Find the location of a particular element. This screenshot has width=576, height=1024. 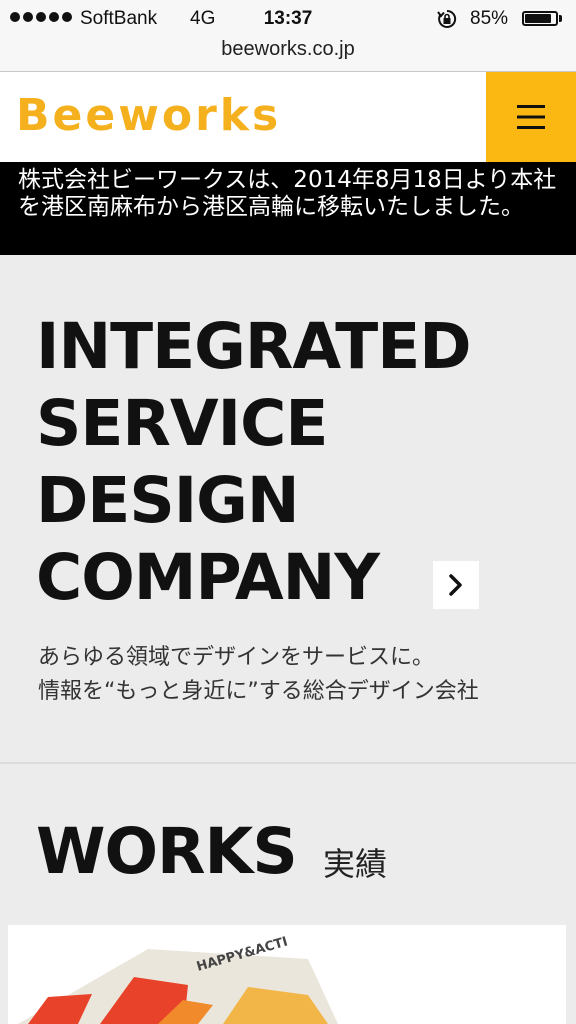

works-card: HAPPY&ACTI is located at coordinates (287, 974).